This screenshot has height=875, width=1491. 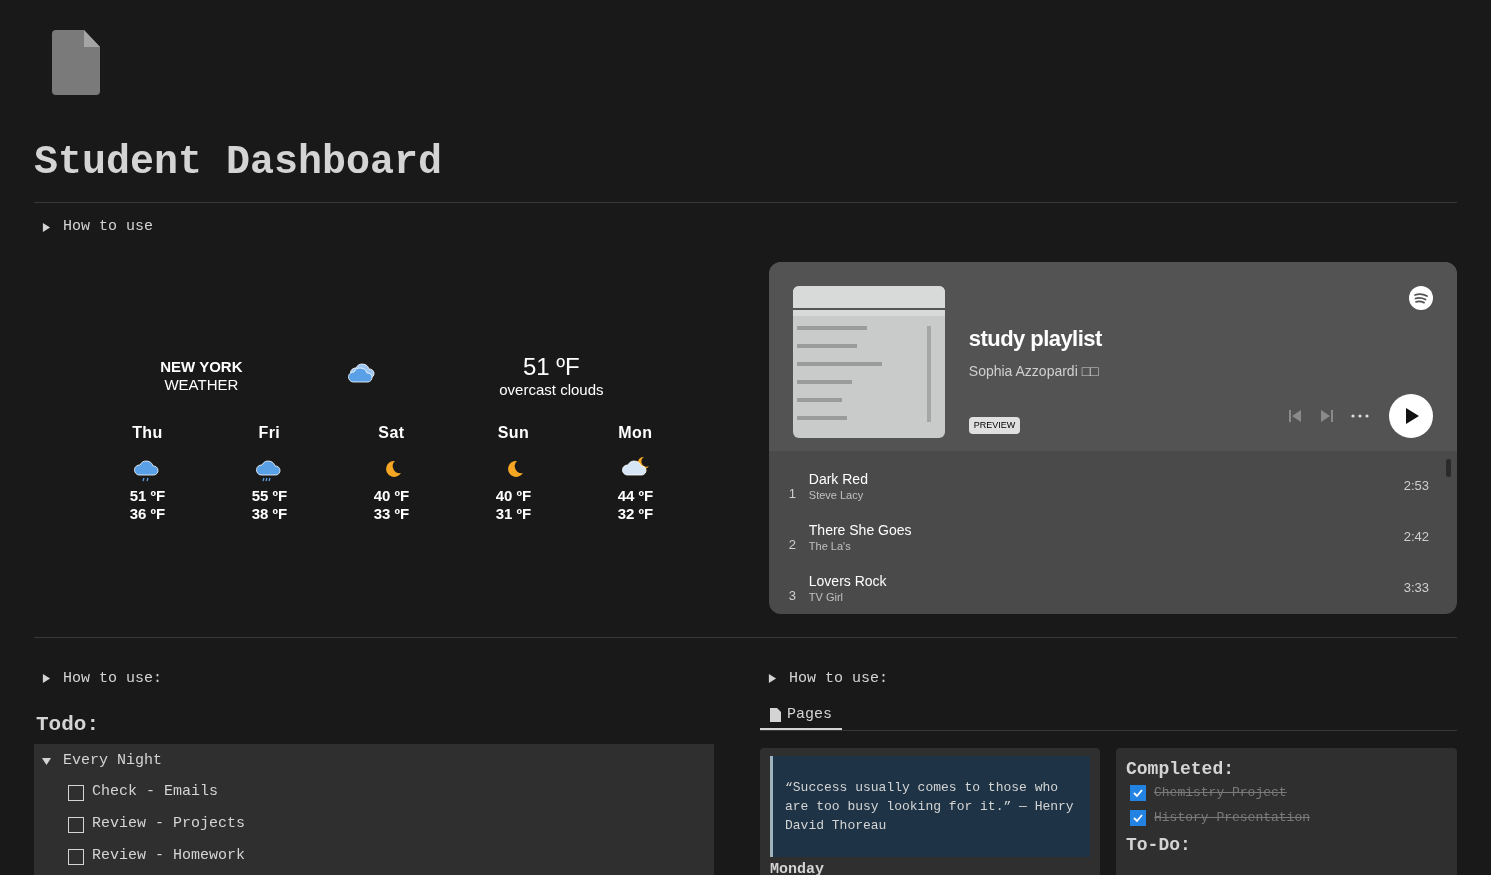 What do you see at coordinates (147, 513) in the screenshot?
I see `low-temperature: 36 ºF` at bounding box center [147, 513].